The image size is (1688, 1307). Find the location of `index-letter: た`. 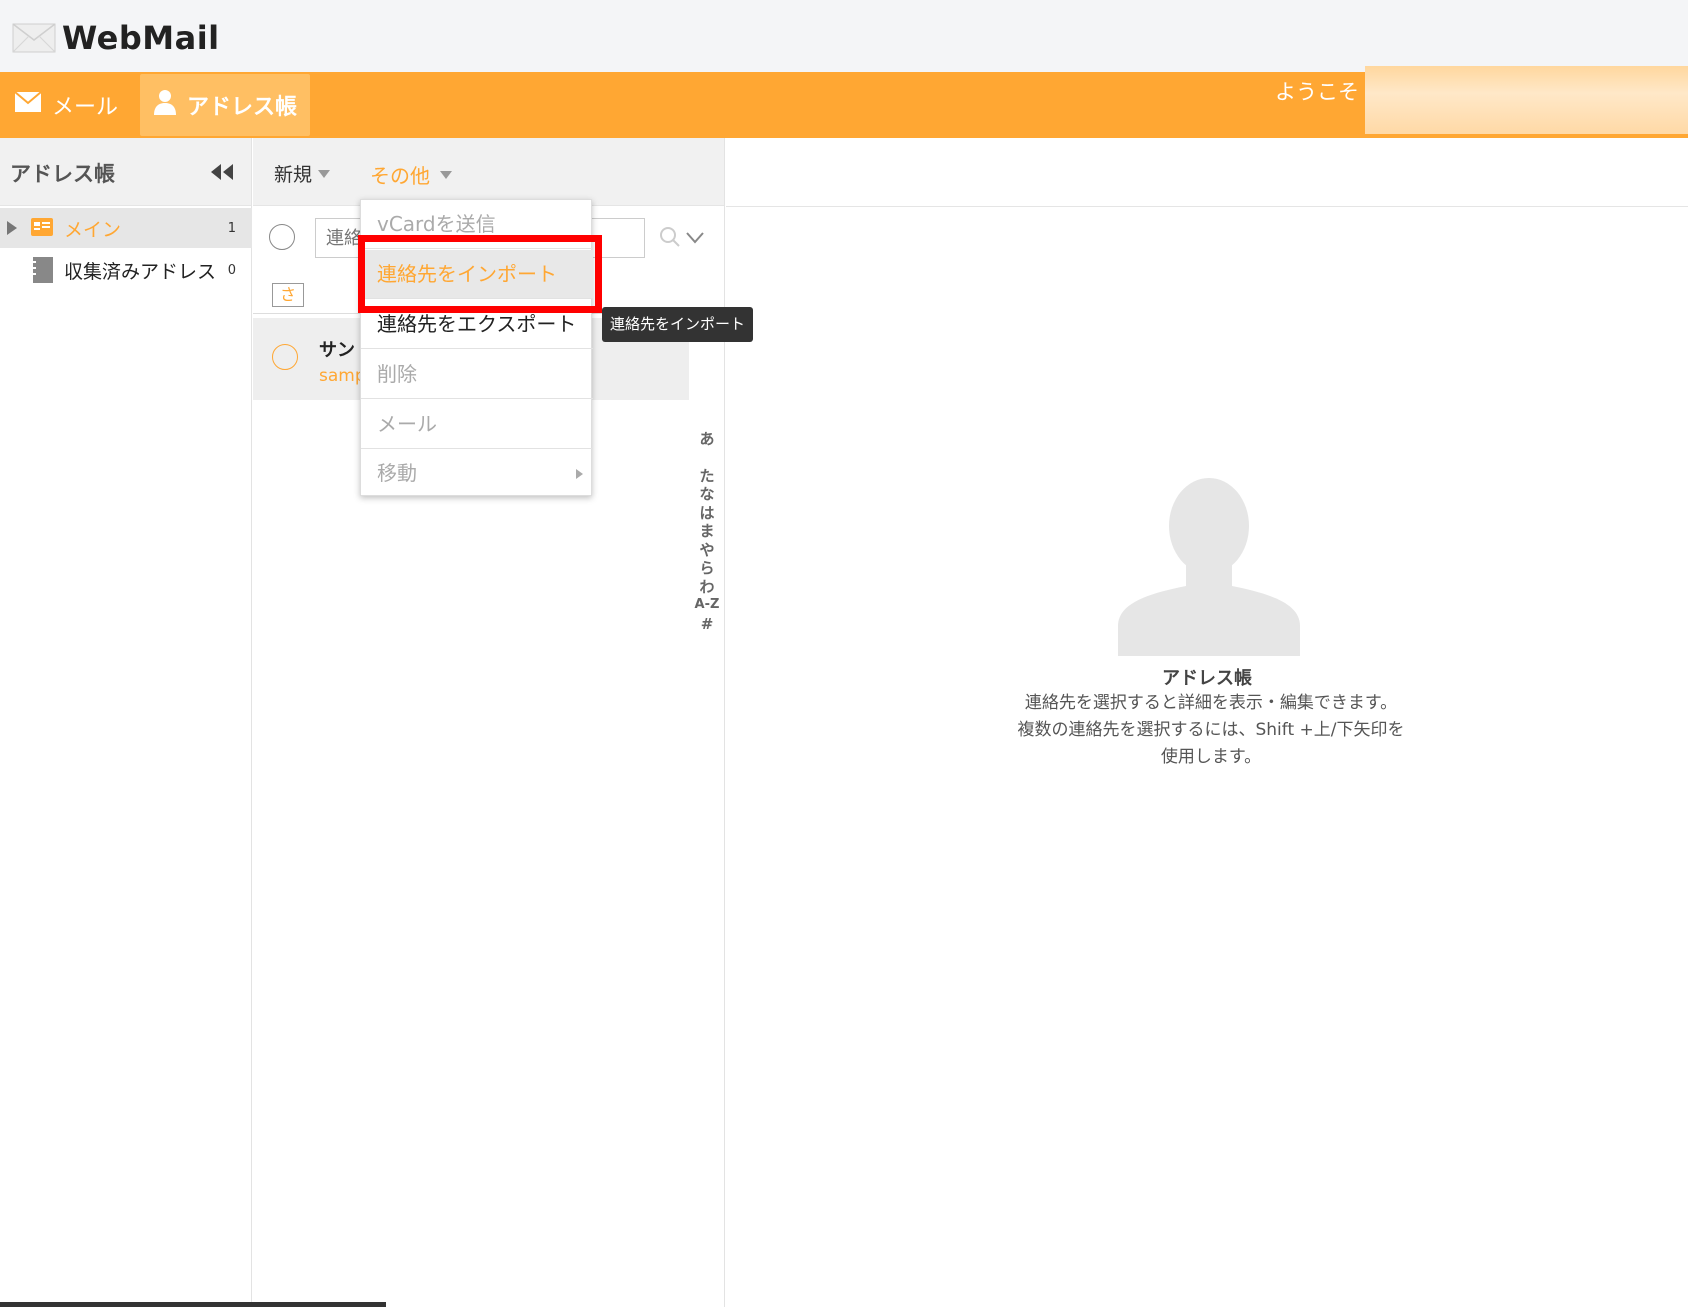

index-letter: た is located at coordinates (707, 476).